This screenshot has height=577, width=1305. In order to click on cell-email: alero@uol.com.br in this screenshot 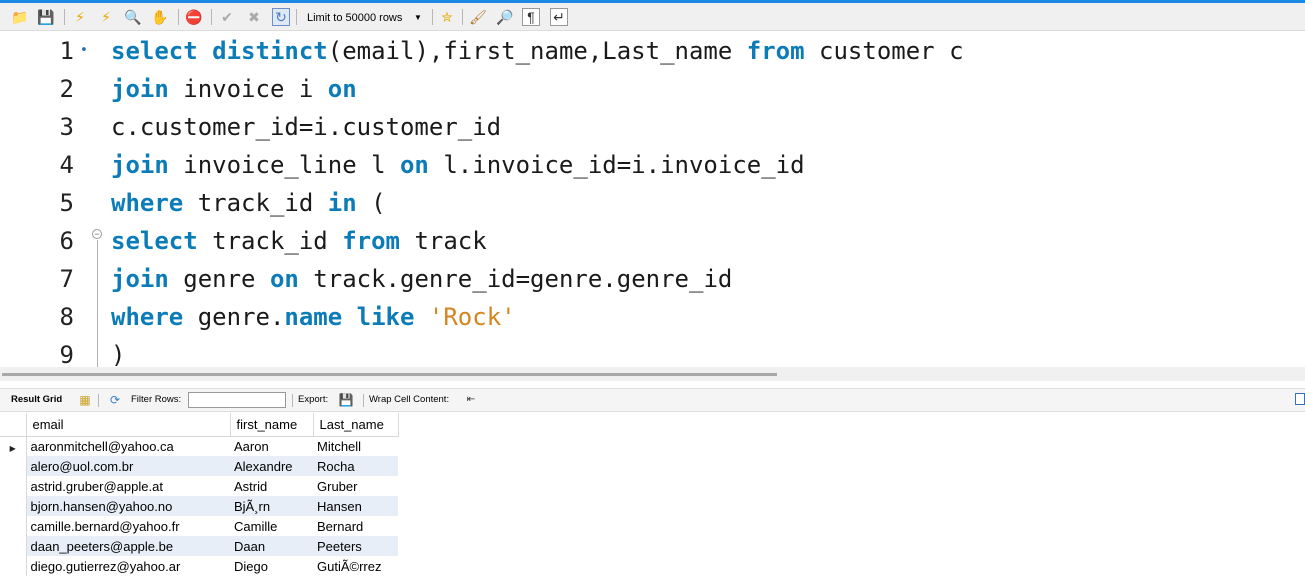, I will do `click(128, 466)`.